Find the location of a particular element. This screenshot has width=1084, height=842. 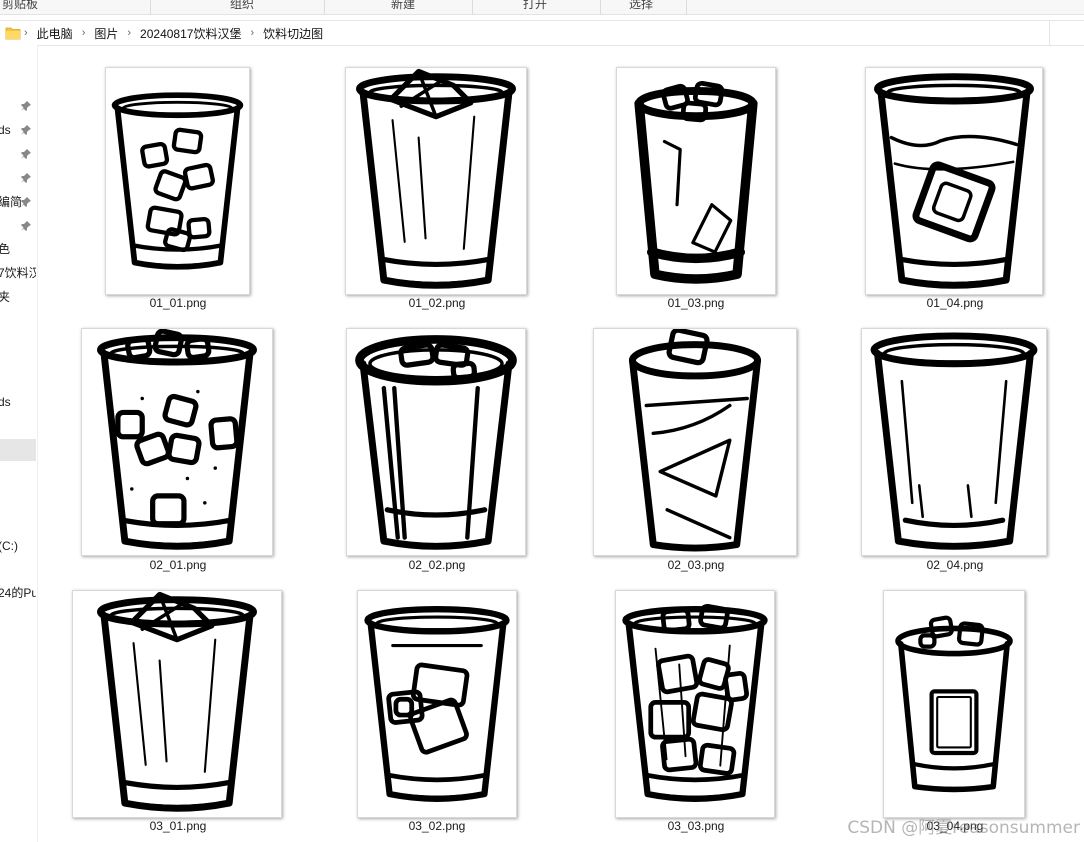

nav-item: (C:) is located at coordinates (18, 546).